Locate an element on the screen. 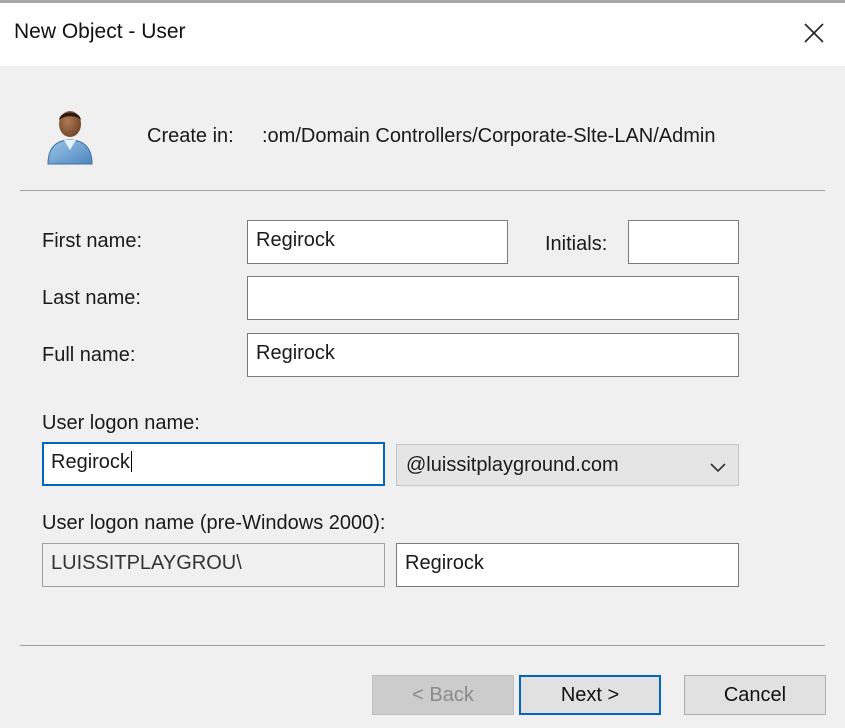  logon-name-label: User logon name: is located at coordinates (121, 423).